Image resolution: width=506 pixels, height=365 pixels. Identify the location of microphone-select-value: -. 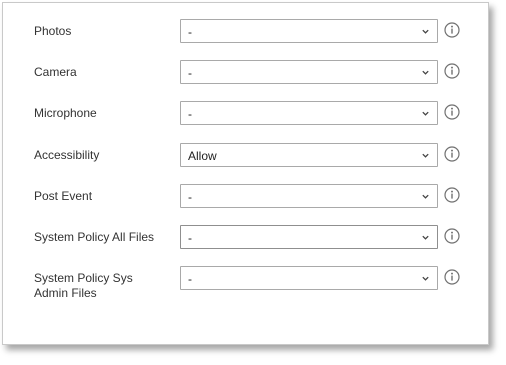
(190, 114).